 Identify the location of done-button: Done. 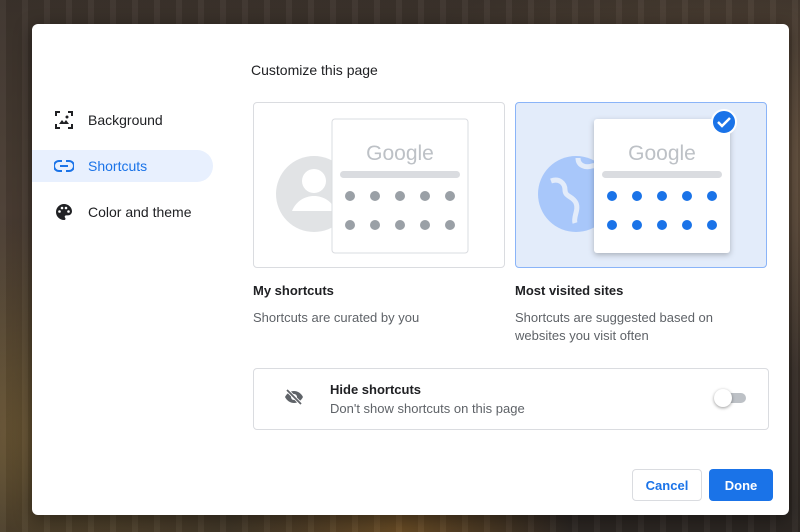
(741, 485).